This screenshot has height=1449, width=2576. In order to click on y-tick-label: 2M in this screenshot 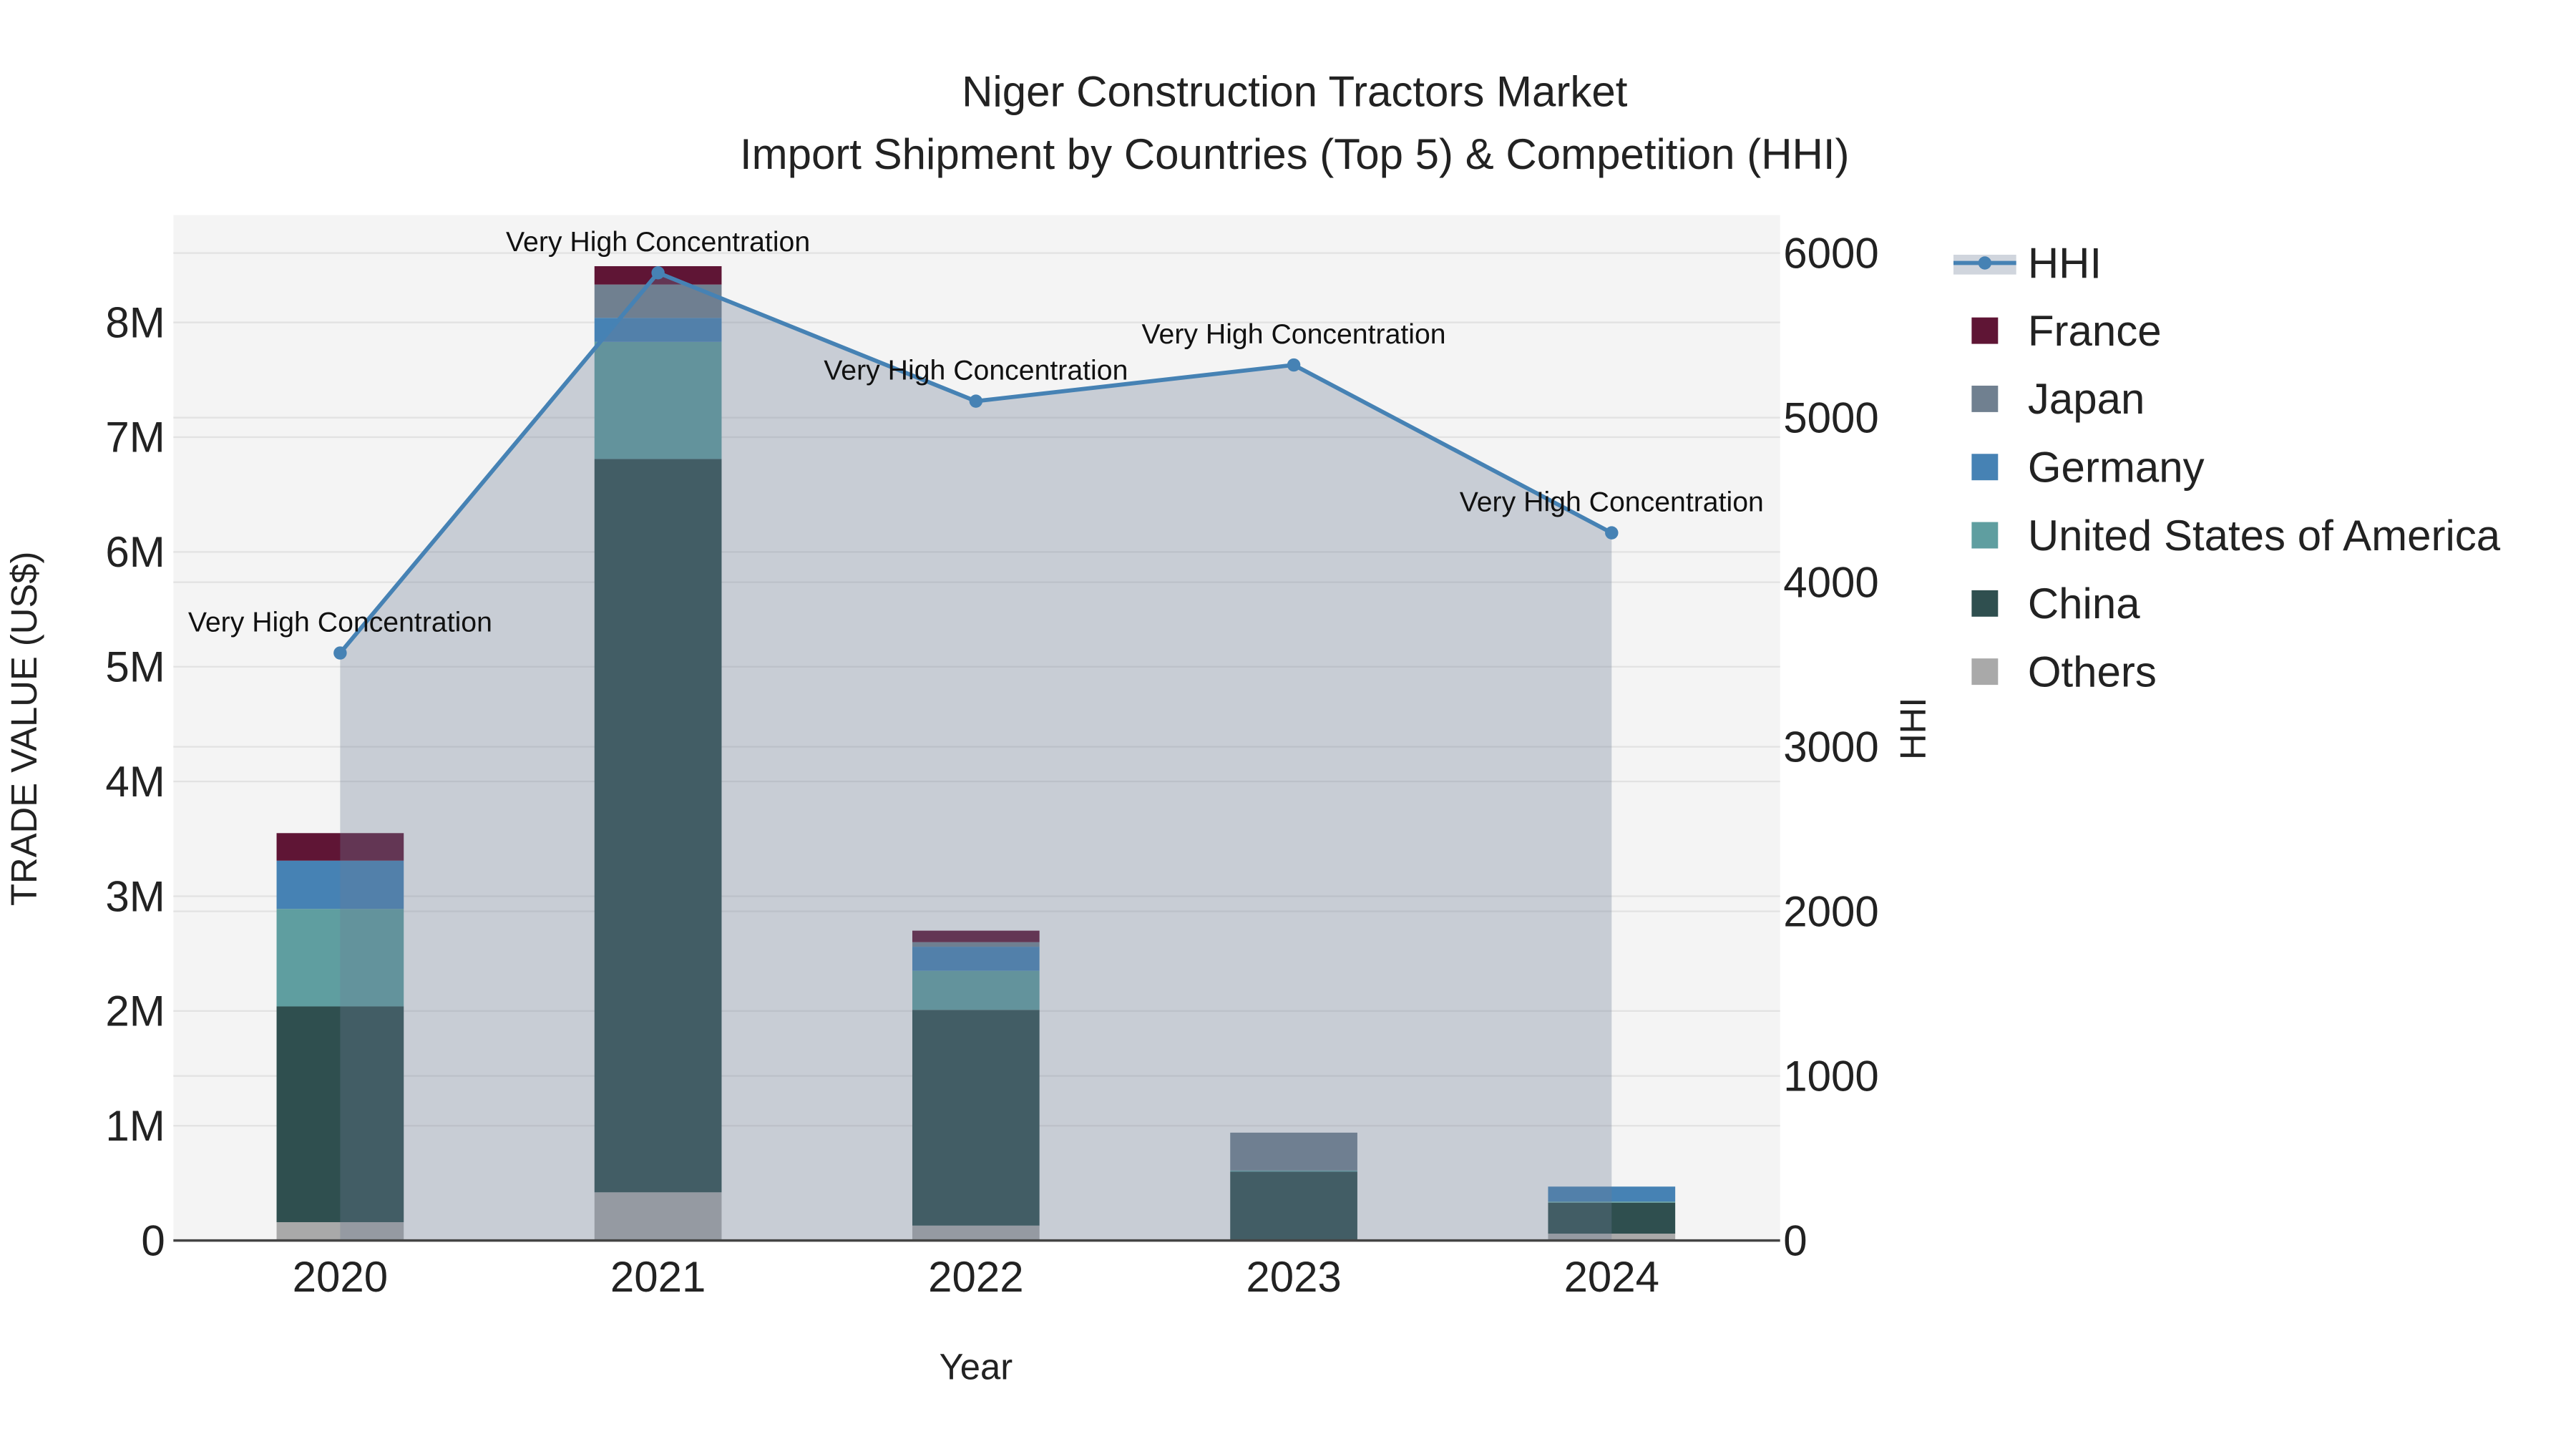, I will do `click(135, 1011)`.